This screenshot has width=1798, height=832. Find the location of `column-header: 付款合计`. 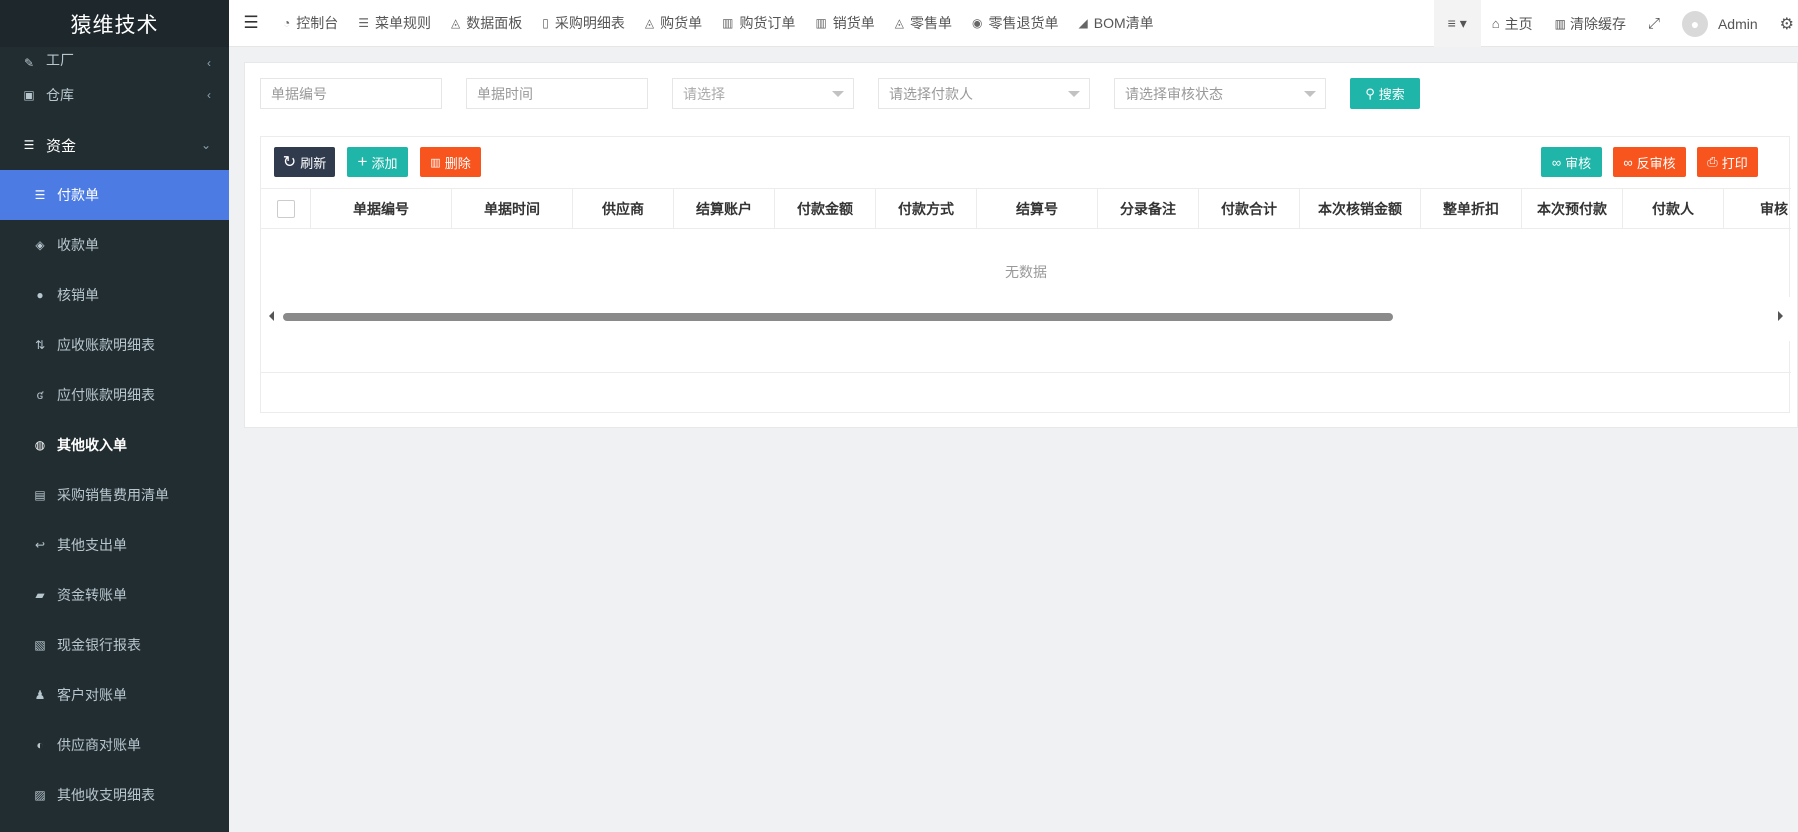

column-header: 付款合计 is located at coordinates (1249, 208).